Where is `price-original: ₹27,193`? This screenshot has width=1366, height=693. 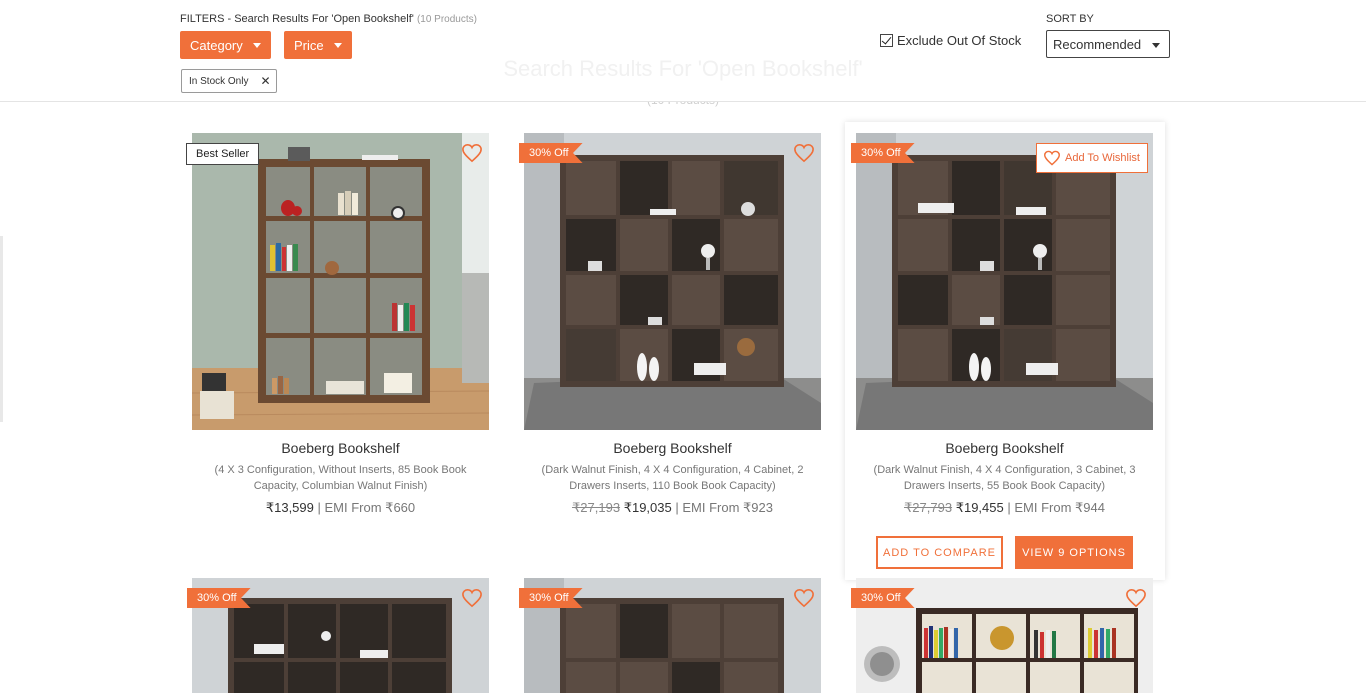 price-original: ₹27,193 is located at coordinates (596, 507).